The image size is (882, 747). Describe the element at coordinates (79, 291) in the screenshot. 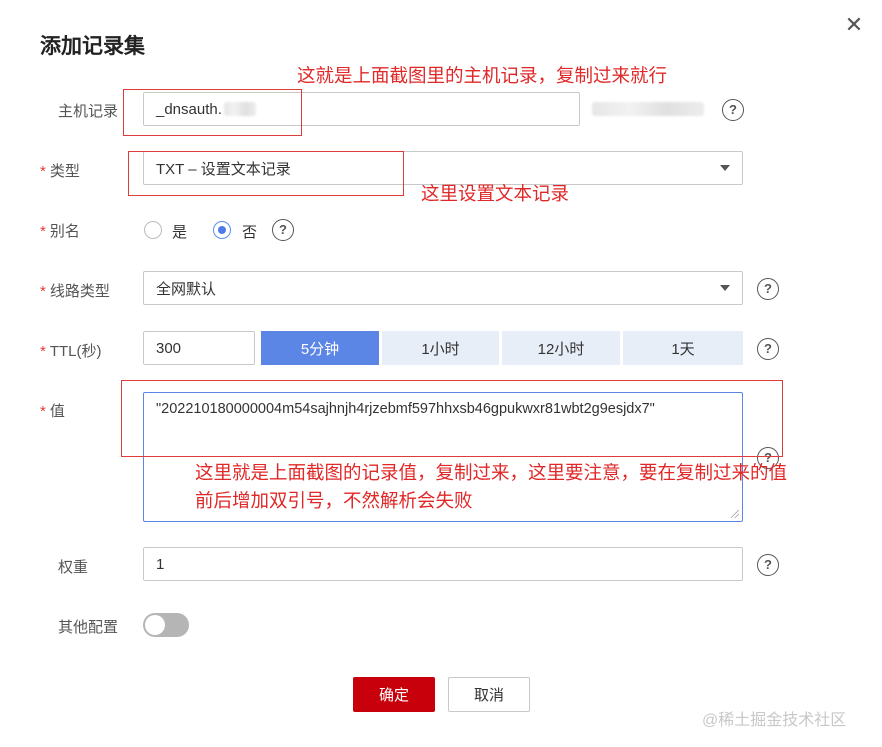

I see `line-label-text: 线路类型` at that location.